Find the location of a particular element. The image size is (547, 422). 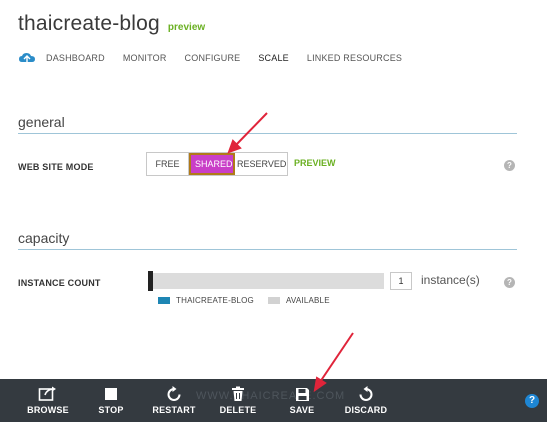

save-button: SAVE is located at coordinates (302, 400).